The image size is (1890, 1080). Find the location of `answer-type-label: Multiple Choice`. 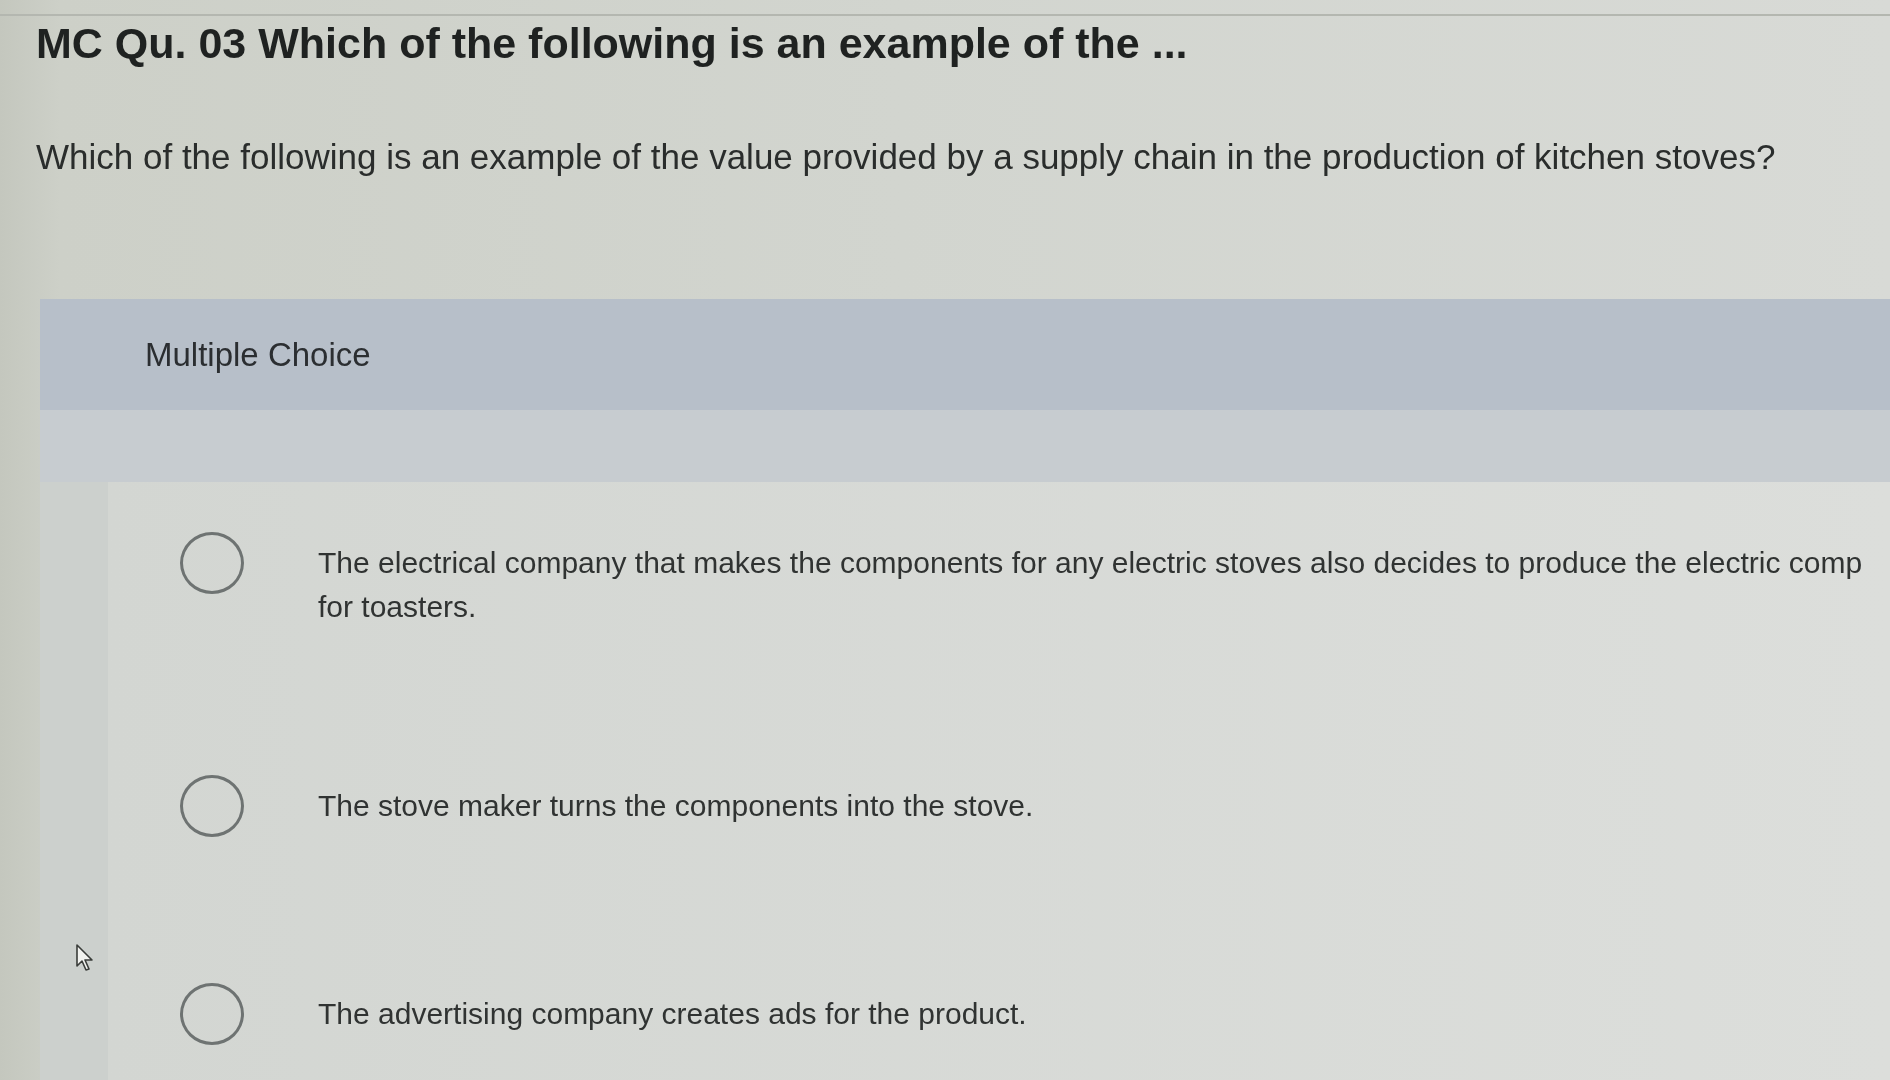

answer-type-label: Multiple Choice is located at coordinates (258, 354).